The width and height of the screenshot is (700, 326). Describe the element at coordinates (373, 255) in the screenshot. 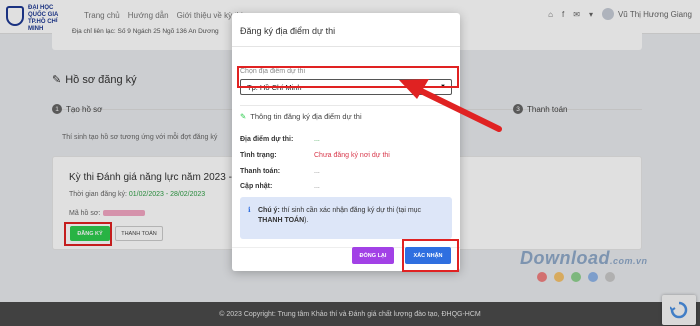

I see `close-button: ĐÓNG LẠI` at that location.